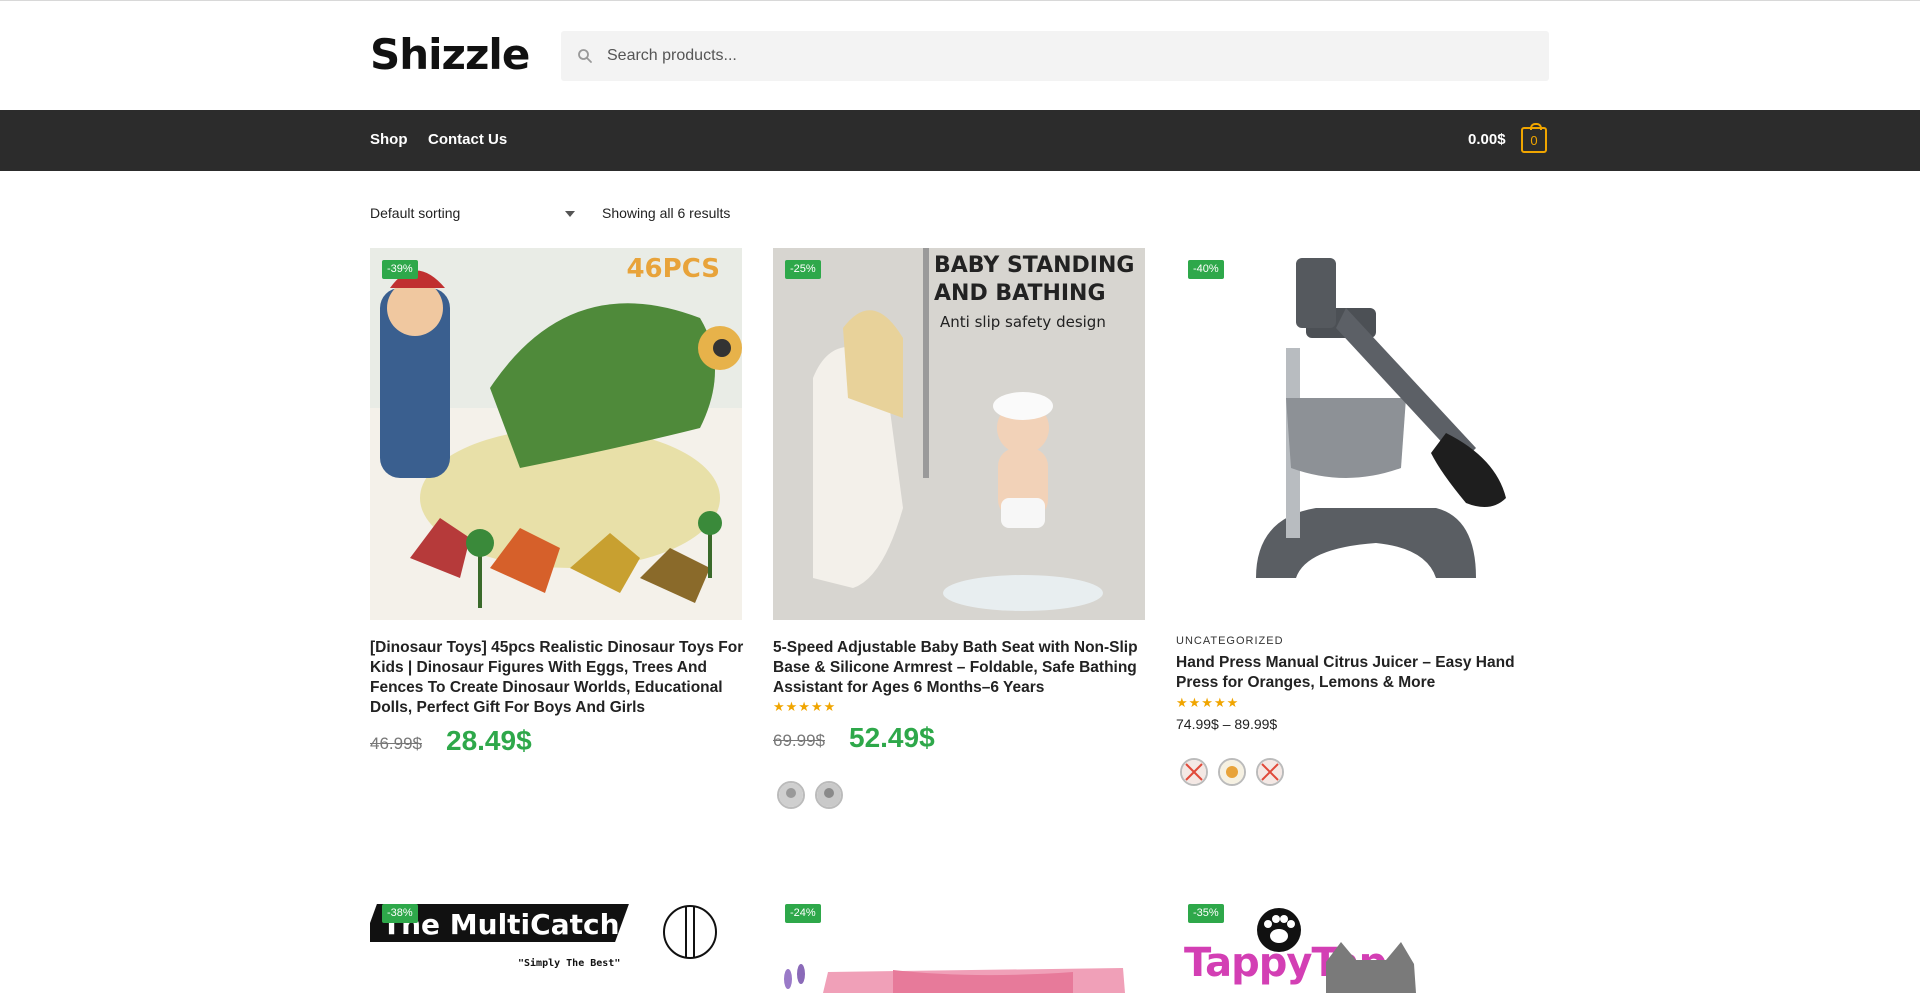 This screenshot has width=1920, height=993. Describe the element at coordinates (472, 215) in the screenshot. I see `sorting-select: Default sorting` at that location.